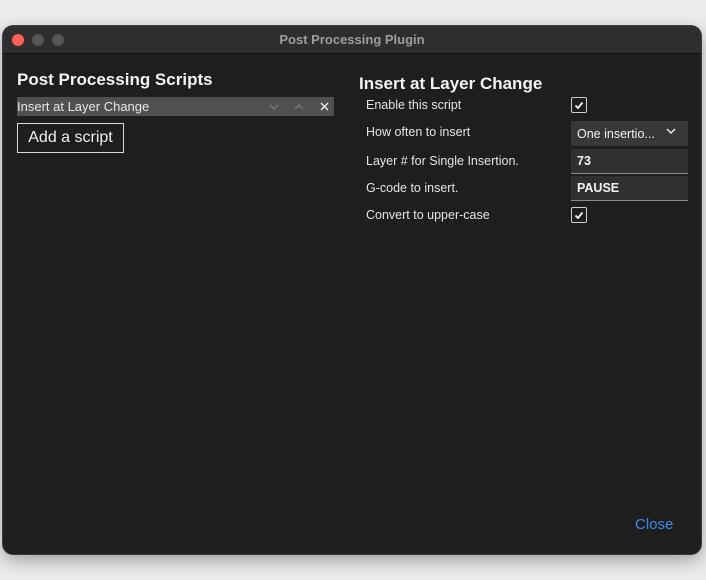 The image size is (706, 580). What do you see at coordinates (584, 161) in the screenshot?
I see `layer-number-value: 73` at bounding box center [584, 161].